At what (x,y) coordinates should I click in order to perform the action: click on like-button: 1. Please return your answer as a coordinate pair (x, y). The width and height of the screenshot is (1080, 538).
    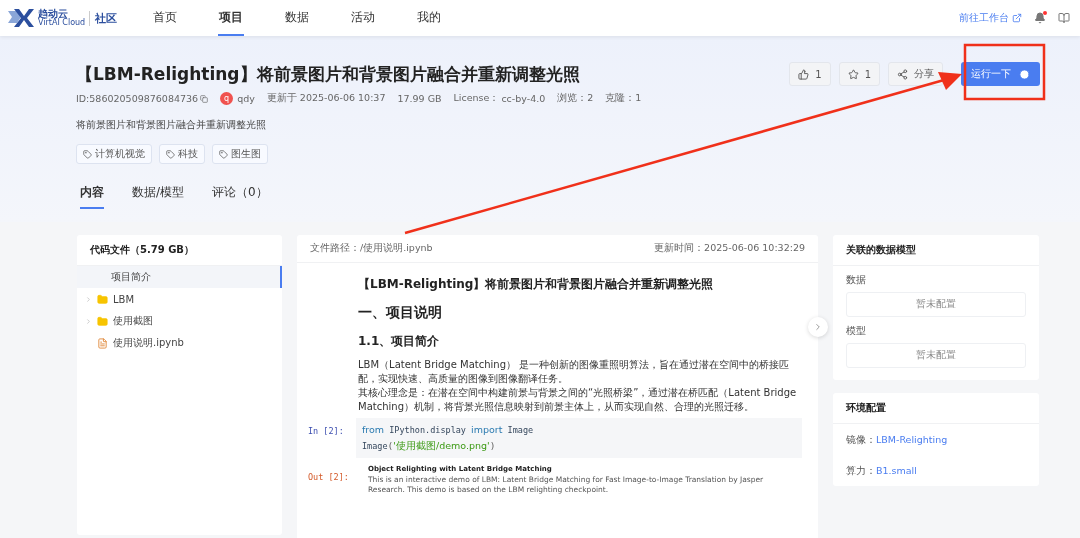
    Looking at the image, I should click on (810, 74).